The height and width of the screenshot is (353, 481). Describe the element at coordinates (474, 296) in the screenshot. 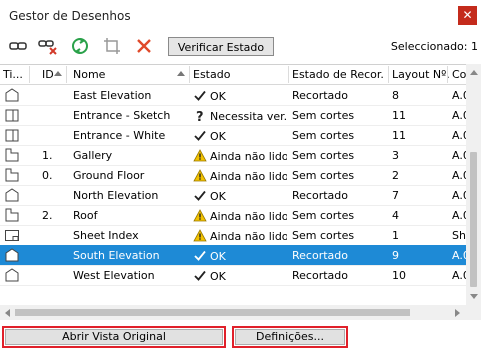

I see `scroll-down-icon` at that location.